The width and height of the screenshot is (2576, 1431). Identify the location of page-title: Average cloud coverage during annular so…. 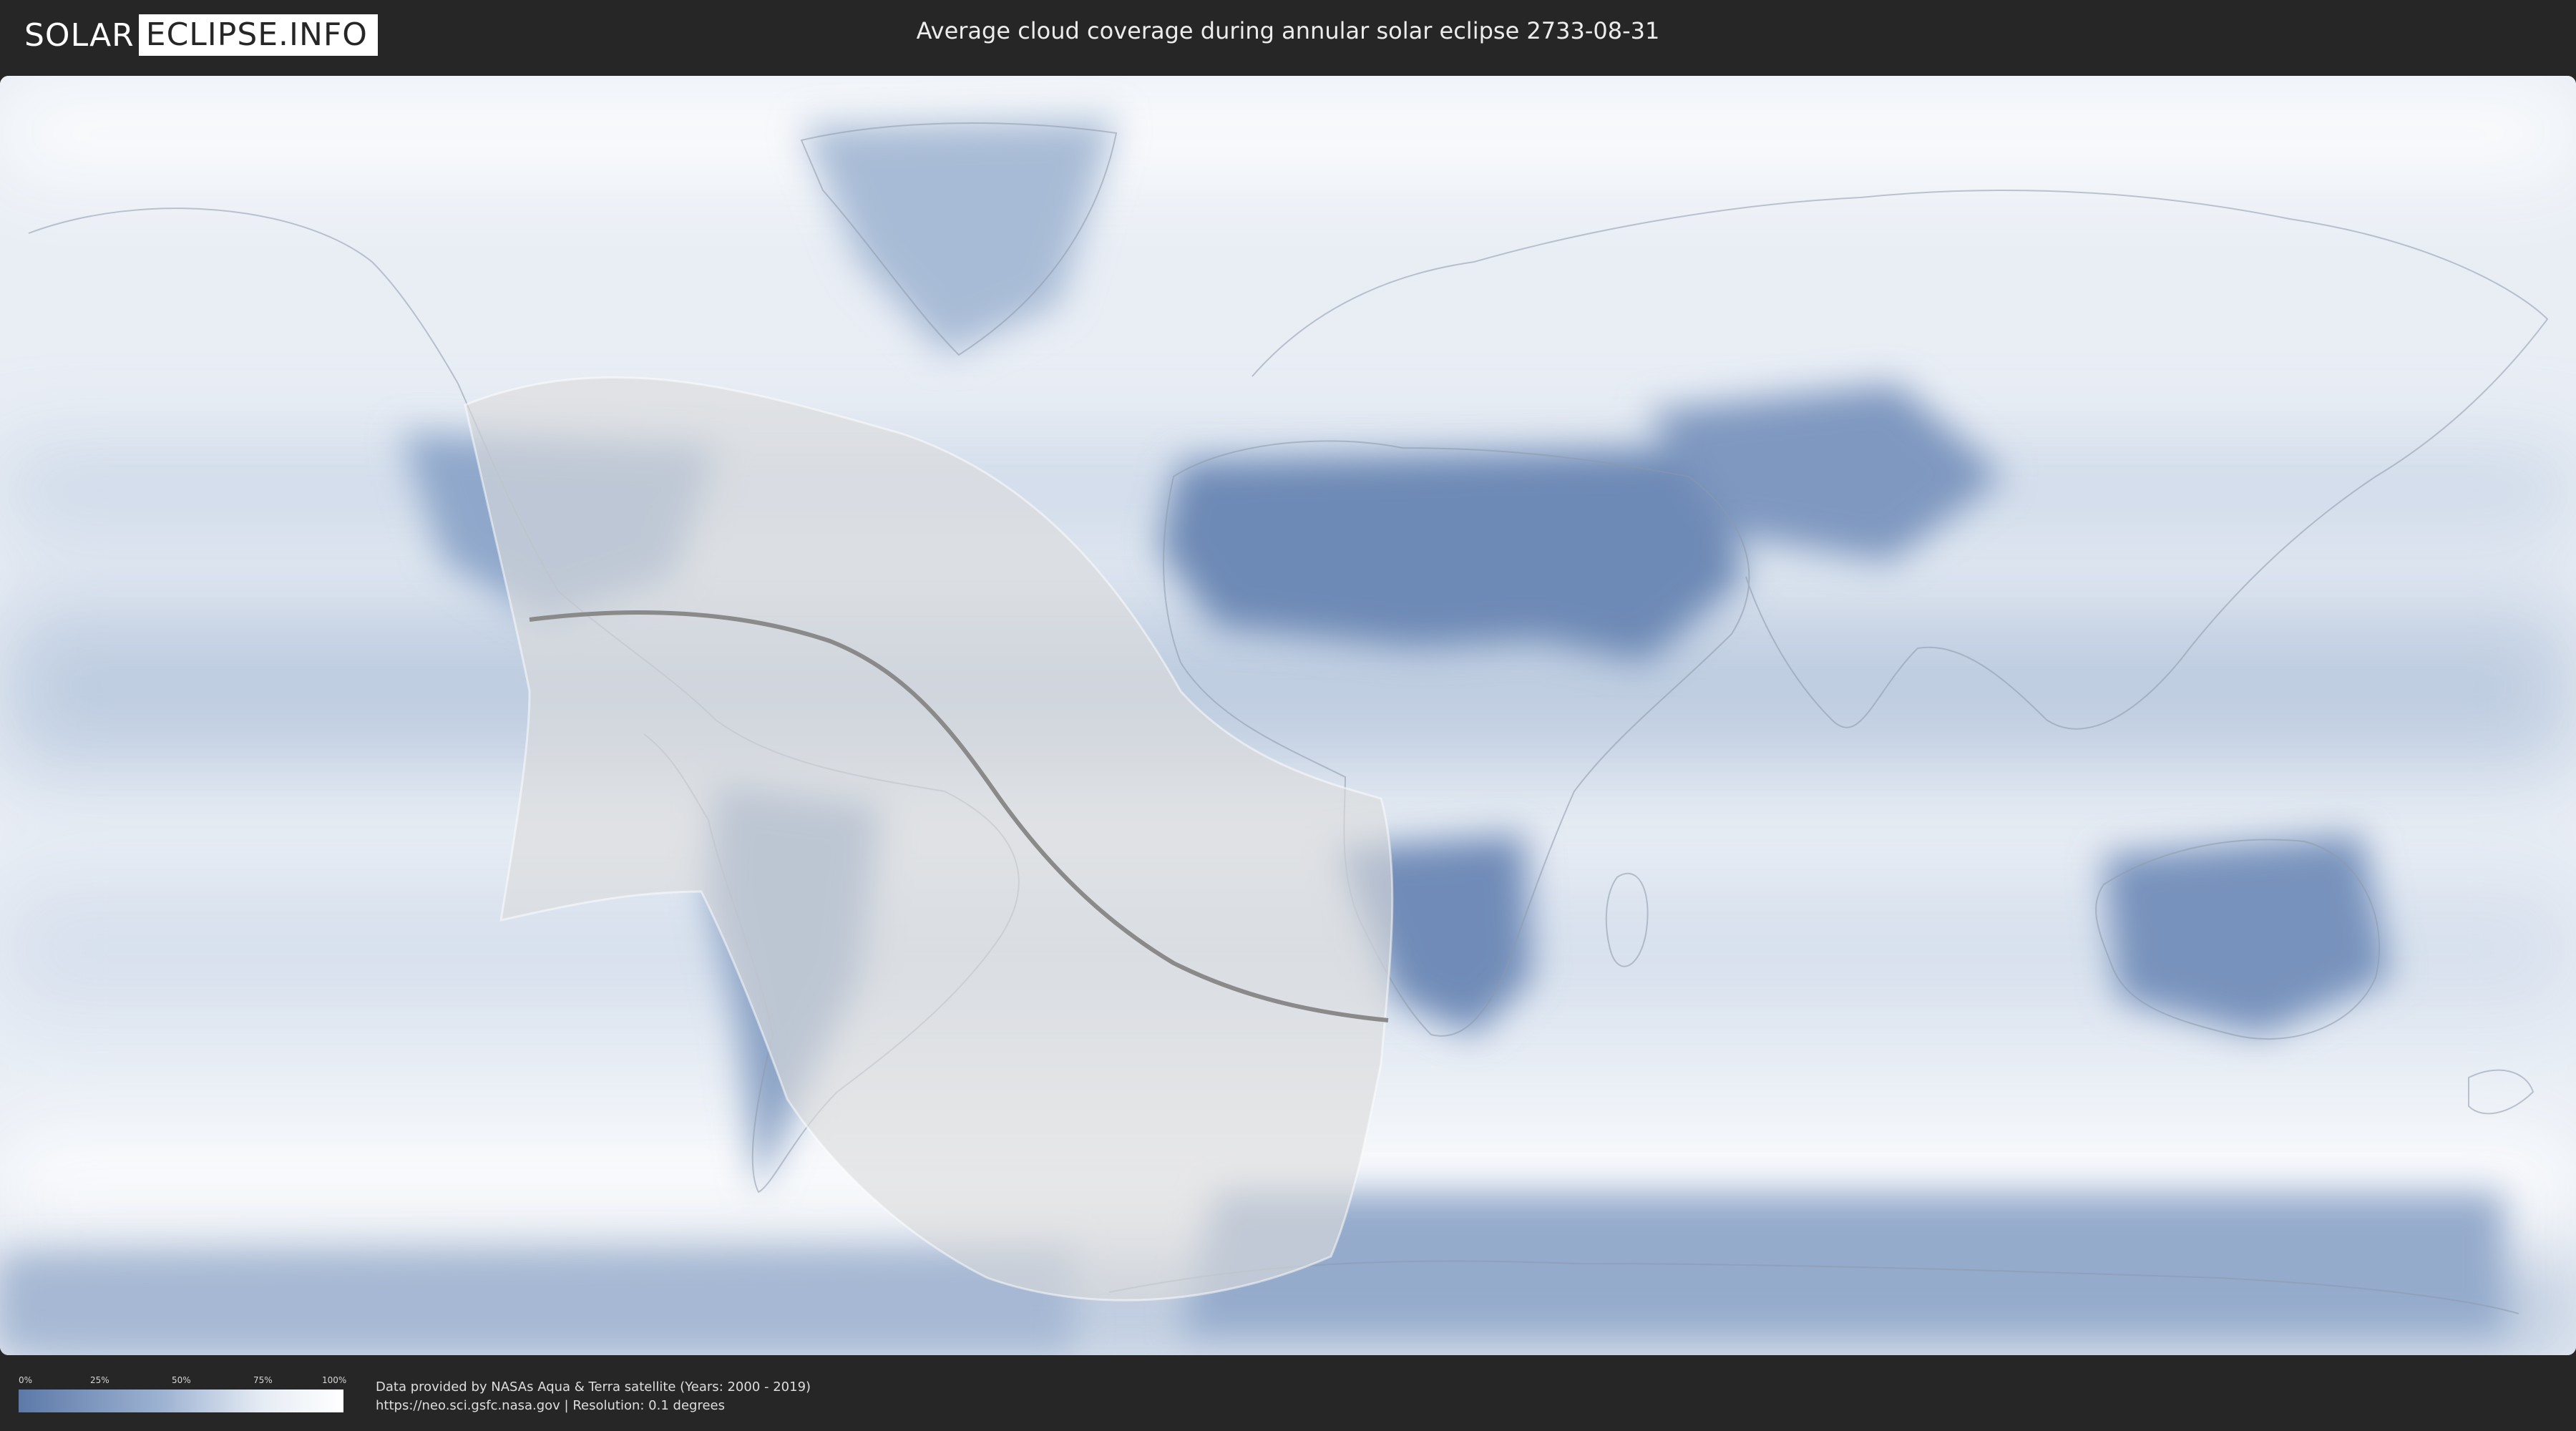
(1288, 31).